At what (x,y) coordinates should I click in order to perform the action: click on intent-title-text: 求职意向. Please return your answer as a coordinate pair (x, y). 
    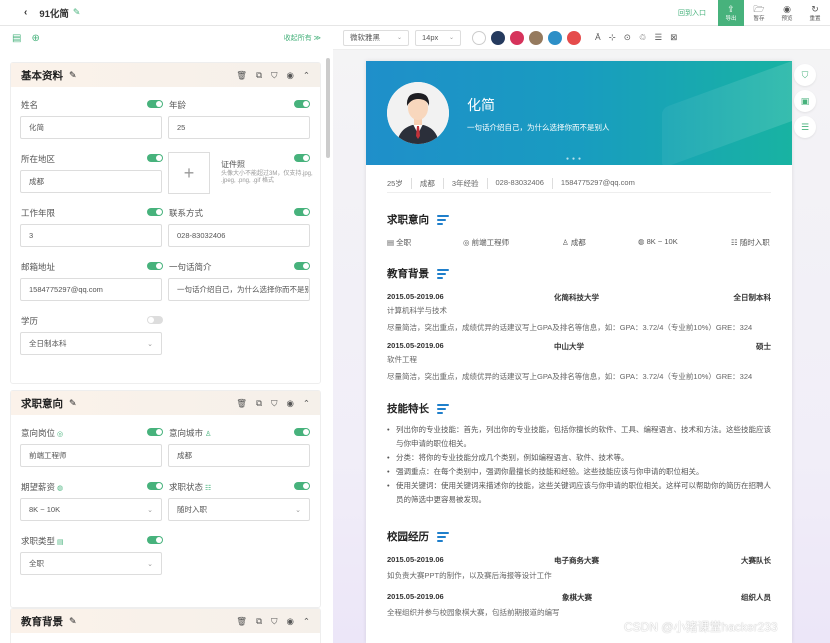
    Looking at the image, I should click on (408, 220).